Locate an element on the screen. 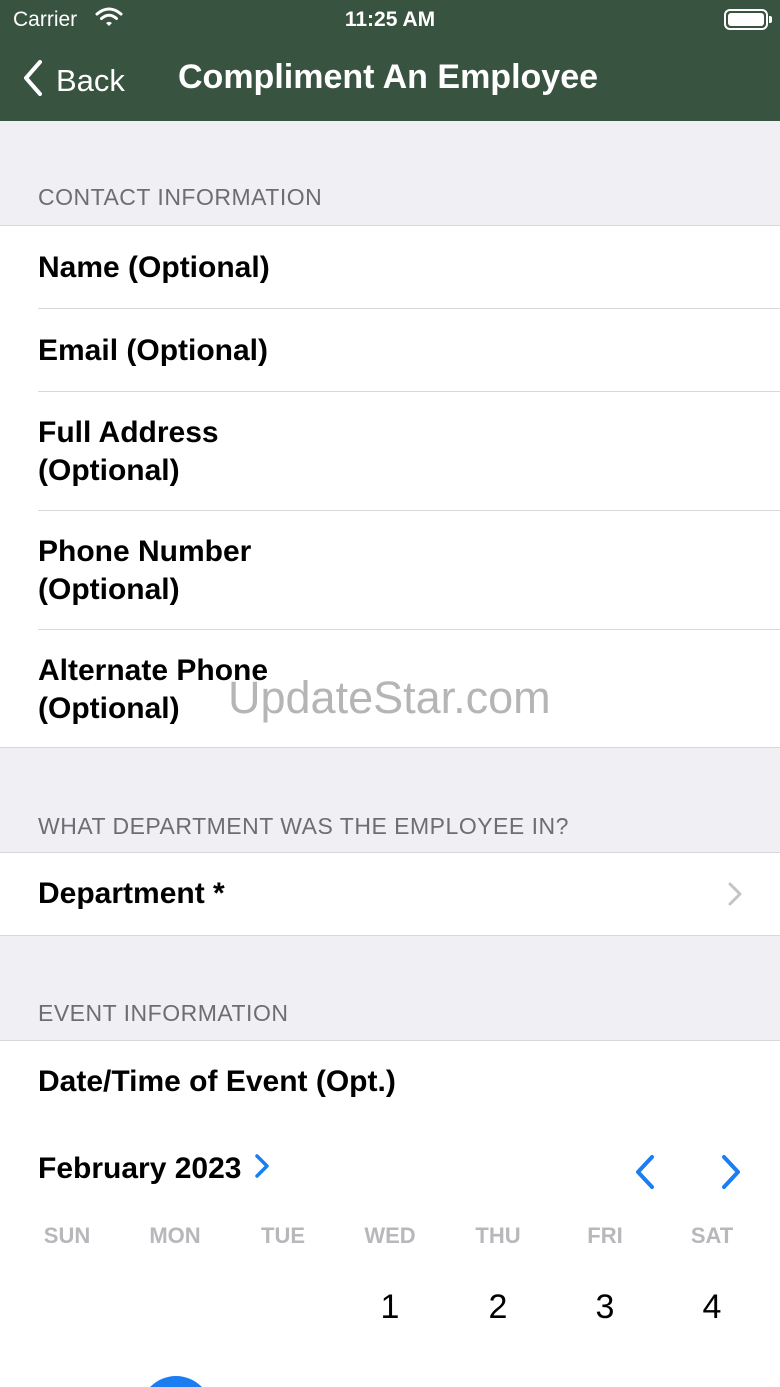  section-header-contact: CONTACT INFORMATION is located at coordinates (180, 197).